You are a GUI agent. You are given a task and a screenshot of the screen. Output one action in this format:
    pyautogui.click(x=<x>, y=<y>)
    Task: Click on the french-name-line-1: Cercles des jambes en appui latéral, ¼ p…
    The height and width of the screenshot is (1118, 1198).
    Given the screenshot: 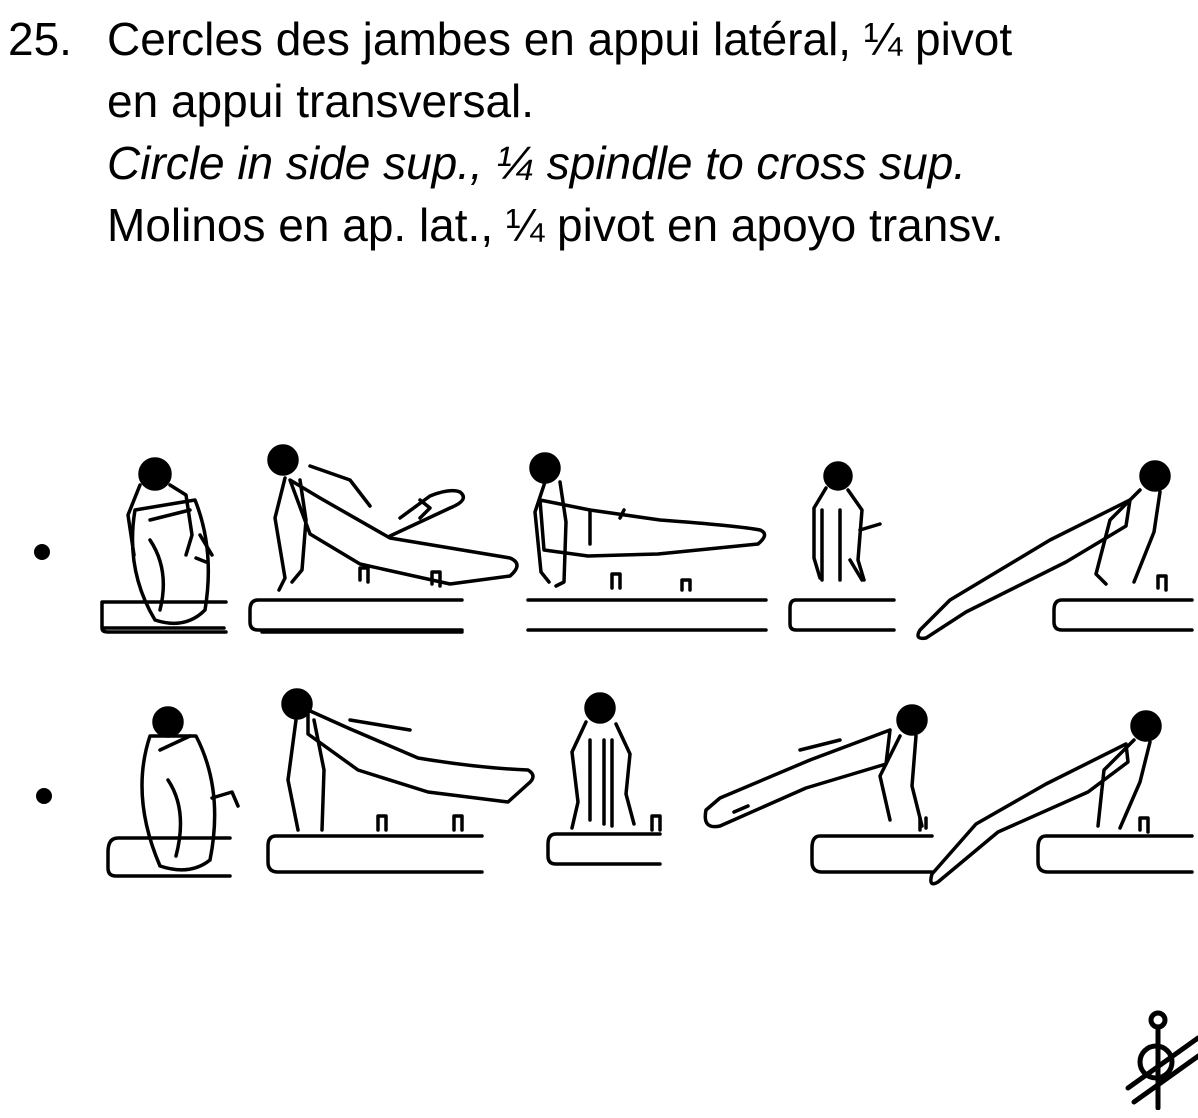 What is the action you would take?
    pyautogui.click(x=560, y=39)
    